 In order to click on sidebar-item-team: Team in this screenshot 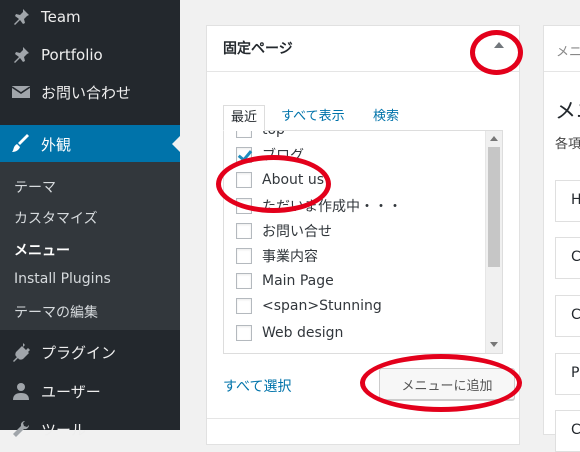, I will do `click(90, 18)`.